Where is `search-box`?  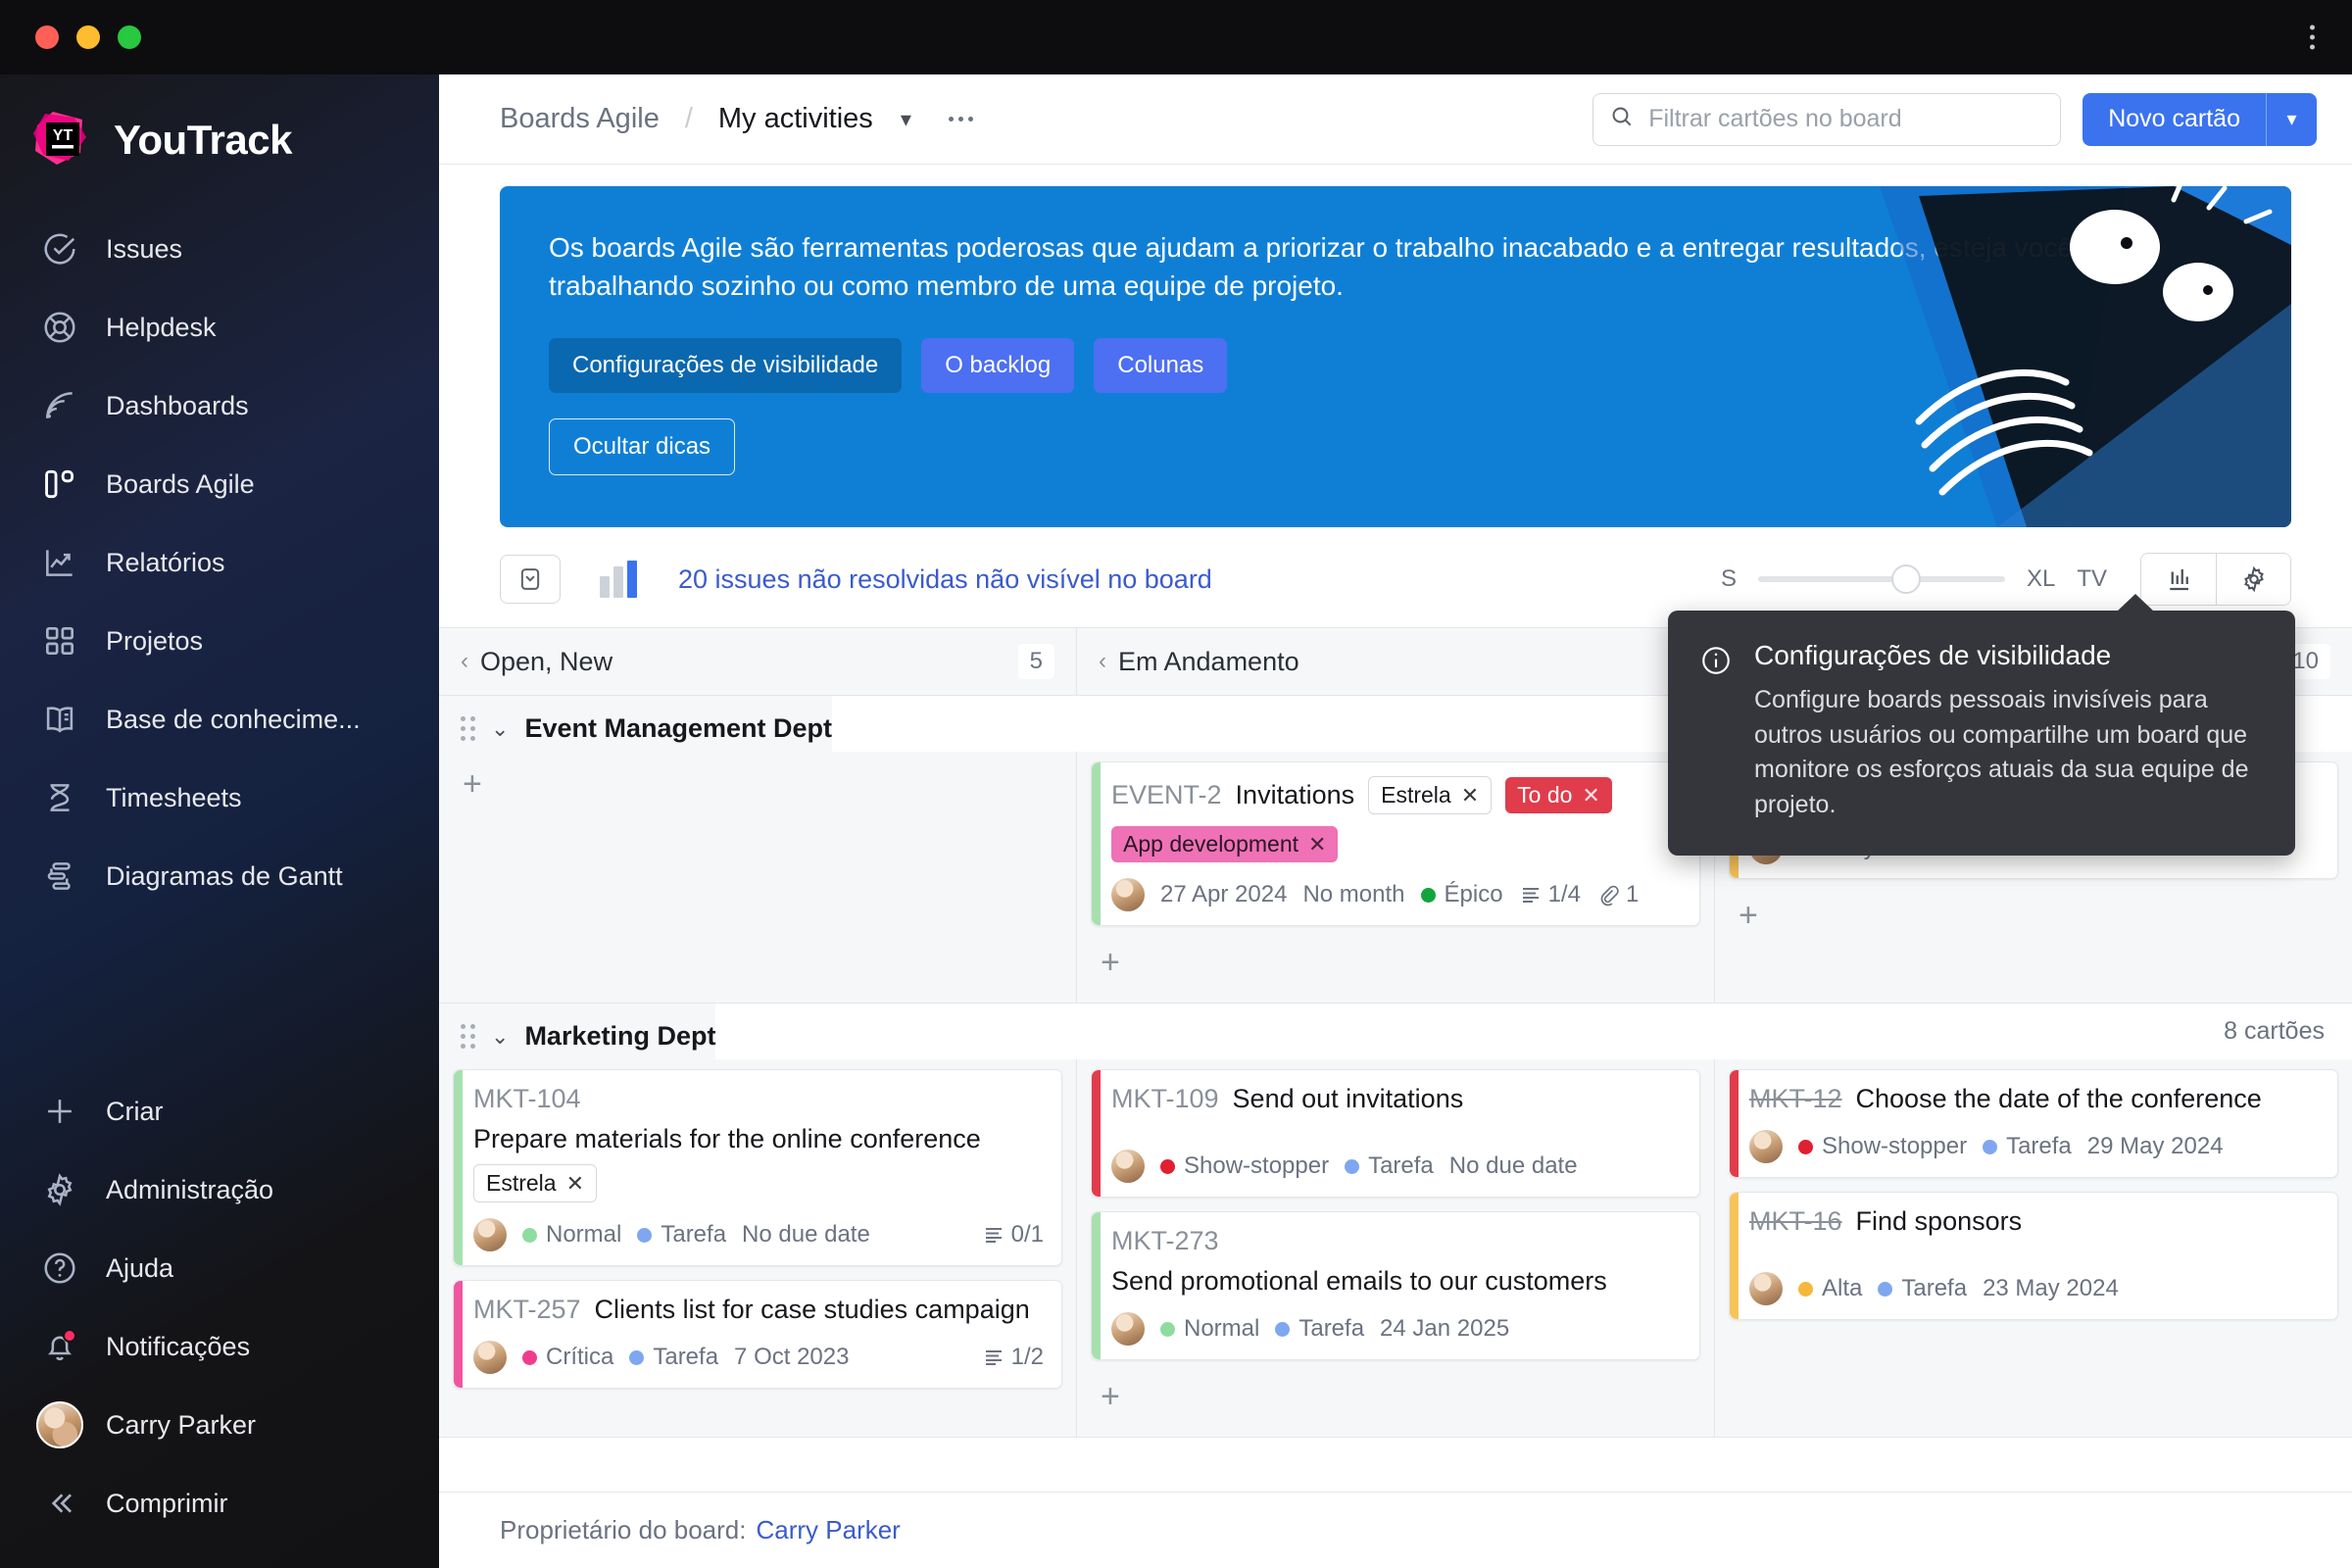 search-box is located at coordinates (1827, 119).